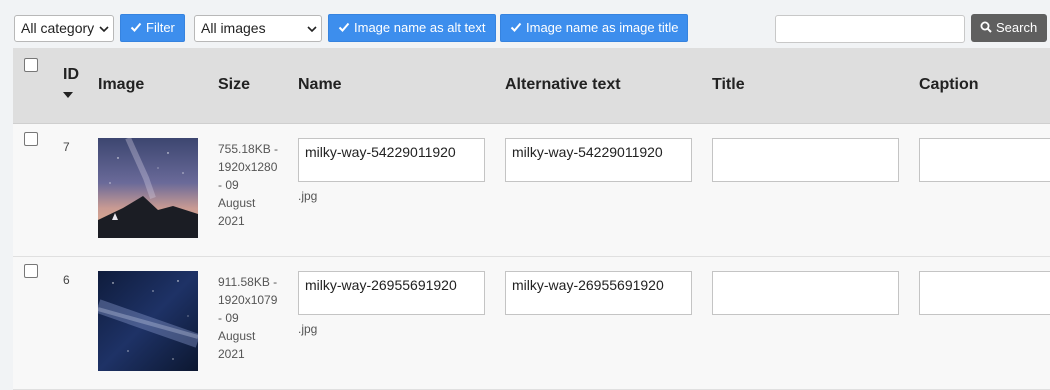 The image size is (1050, 390). What do you see at coordinates (31, 65) in the screenshot?
I see `select-all-checkbox` at bounding box center [31, 65].